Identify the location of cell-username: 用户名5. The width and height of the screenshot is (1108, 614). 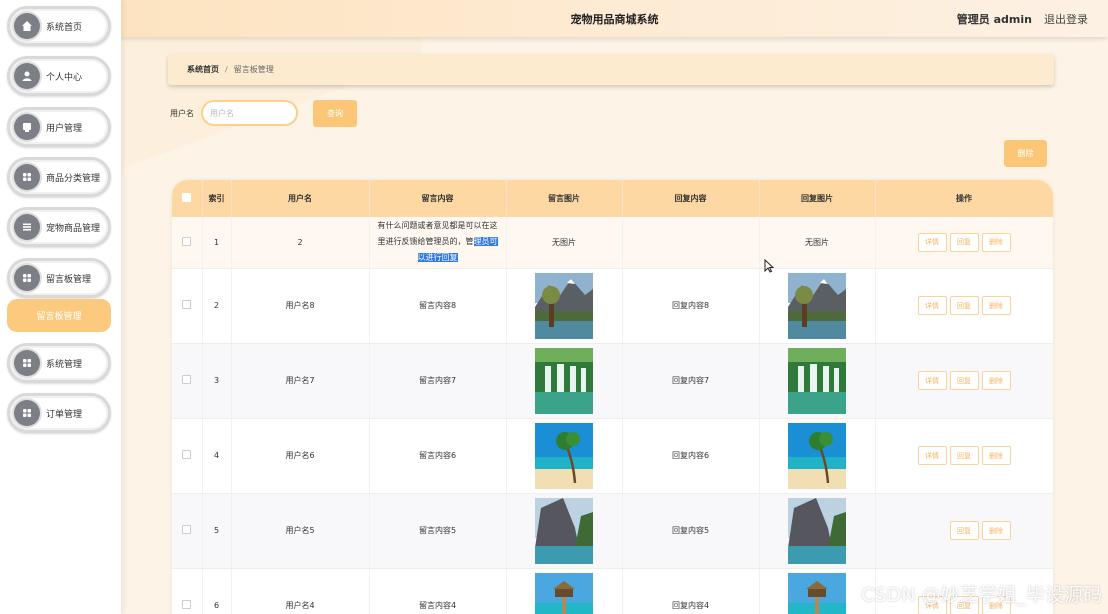
(300, 531).